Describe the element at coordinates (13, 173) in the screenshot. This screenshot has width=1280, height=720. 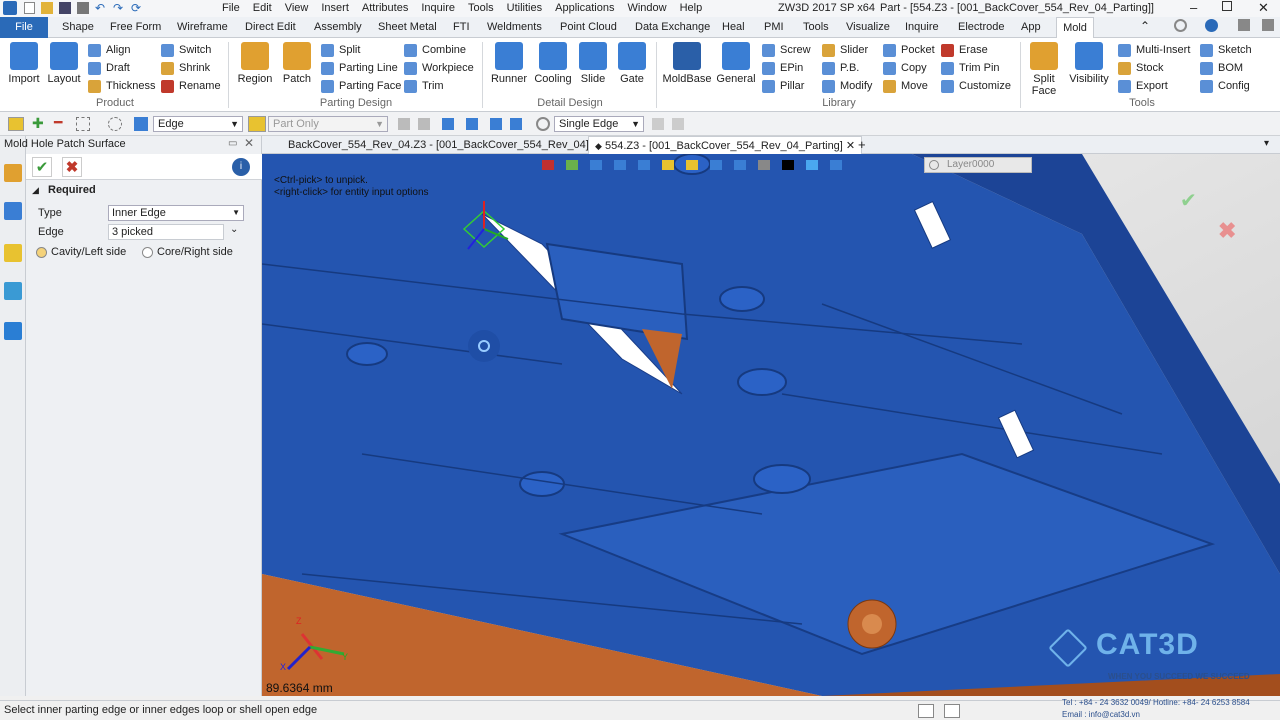
I see `history-manager-icon` at that location.